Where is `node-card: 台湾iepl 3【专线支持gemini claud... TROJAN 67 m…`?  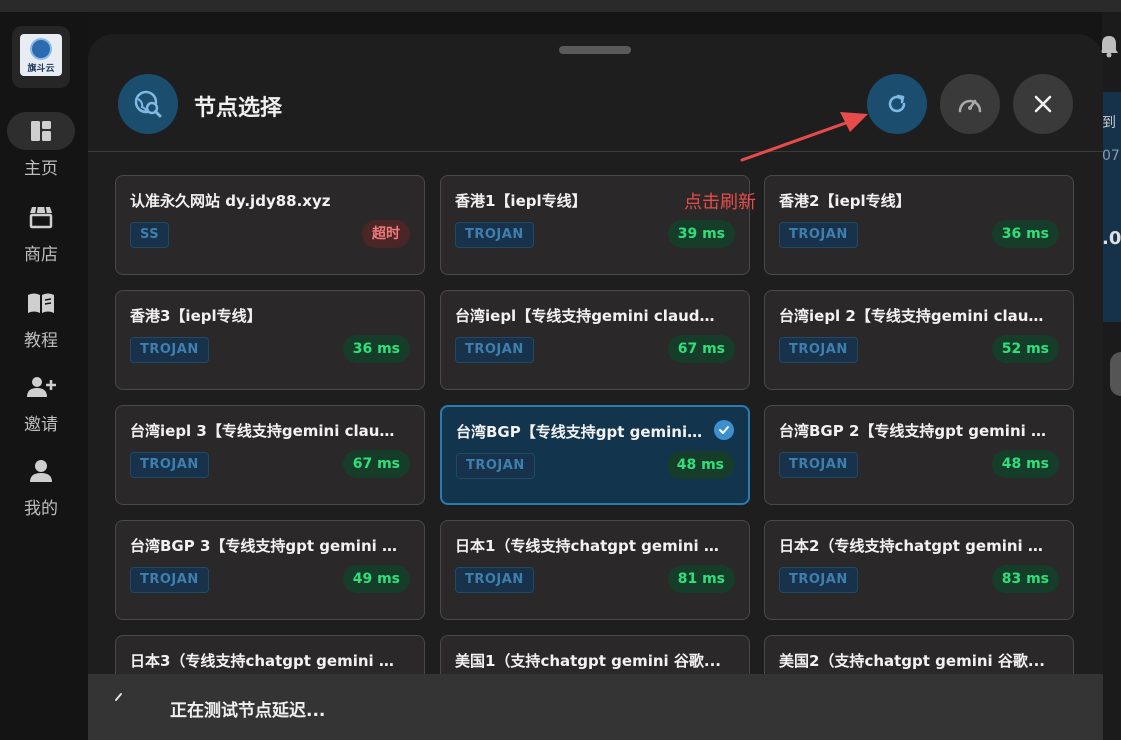 node-card: 台湾iepl 3【专线支持gemini claud... TROJAN 67 m… is located at coordinates (270, 455).